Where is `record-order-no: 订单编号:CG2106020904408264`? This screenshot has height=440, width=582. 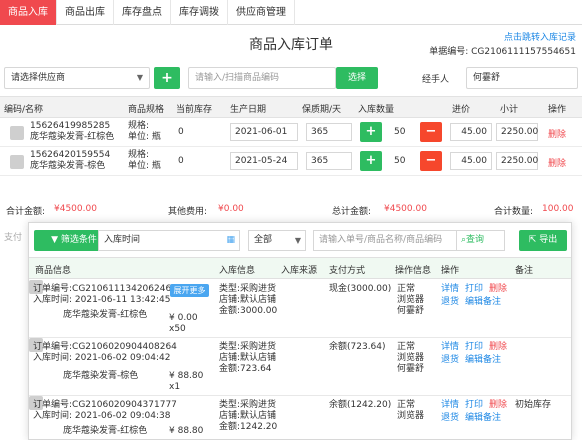 record-order-no: 订单编号:CG2106020904408264 is located at coordinates (105, 347).